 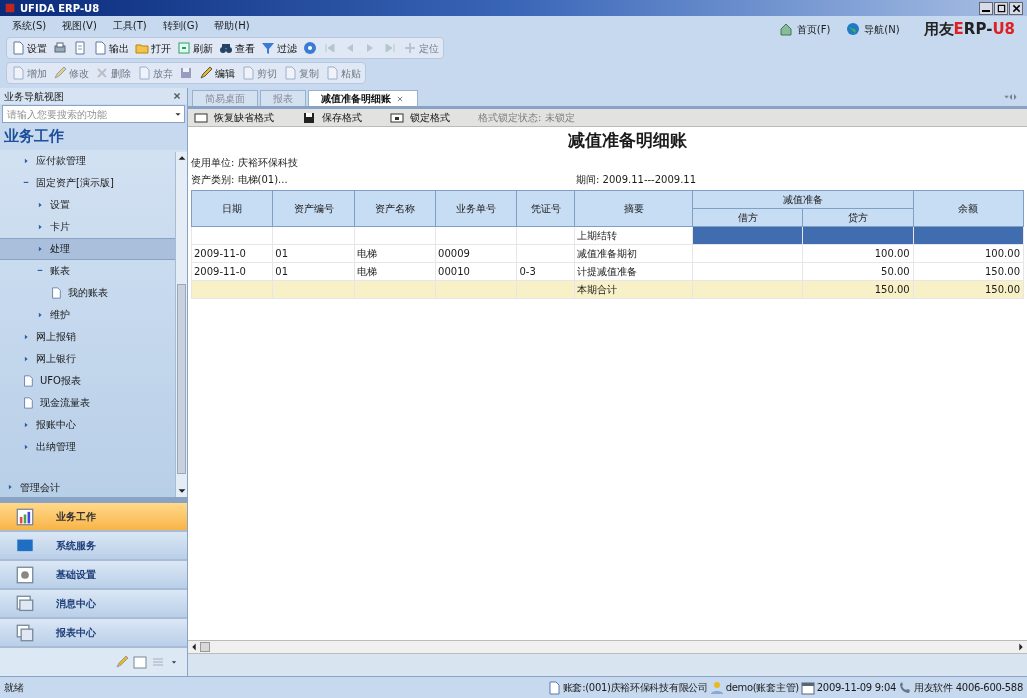 I want to click on page-icon, so click(x=80, y=48).